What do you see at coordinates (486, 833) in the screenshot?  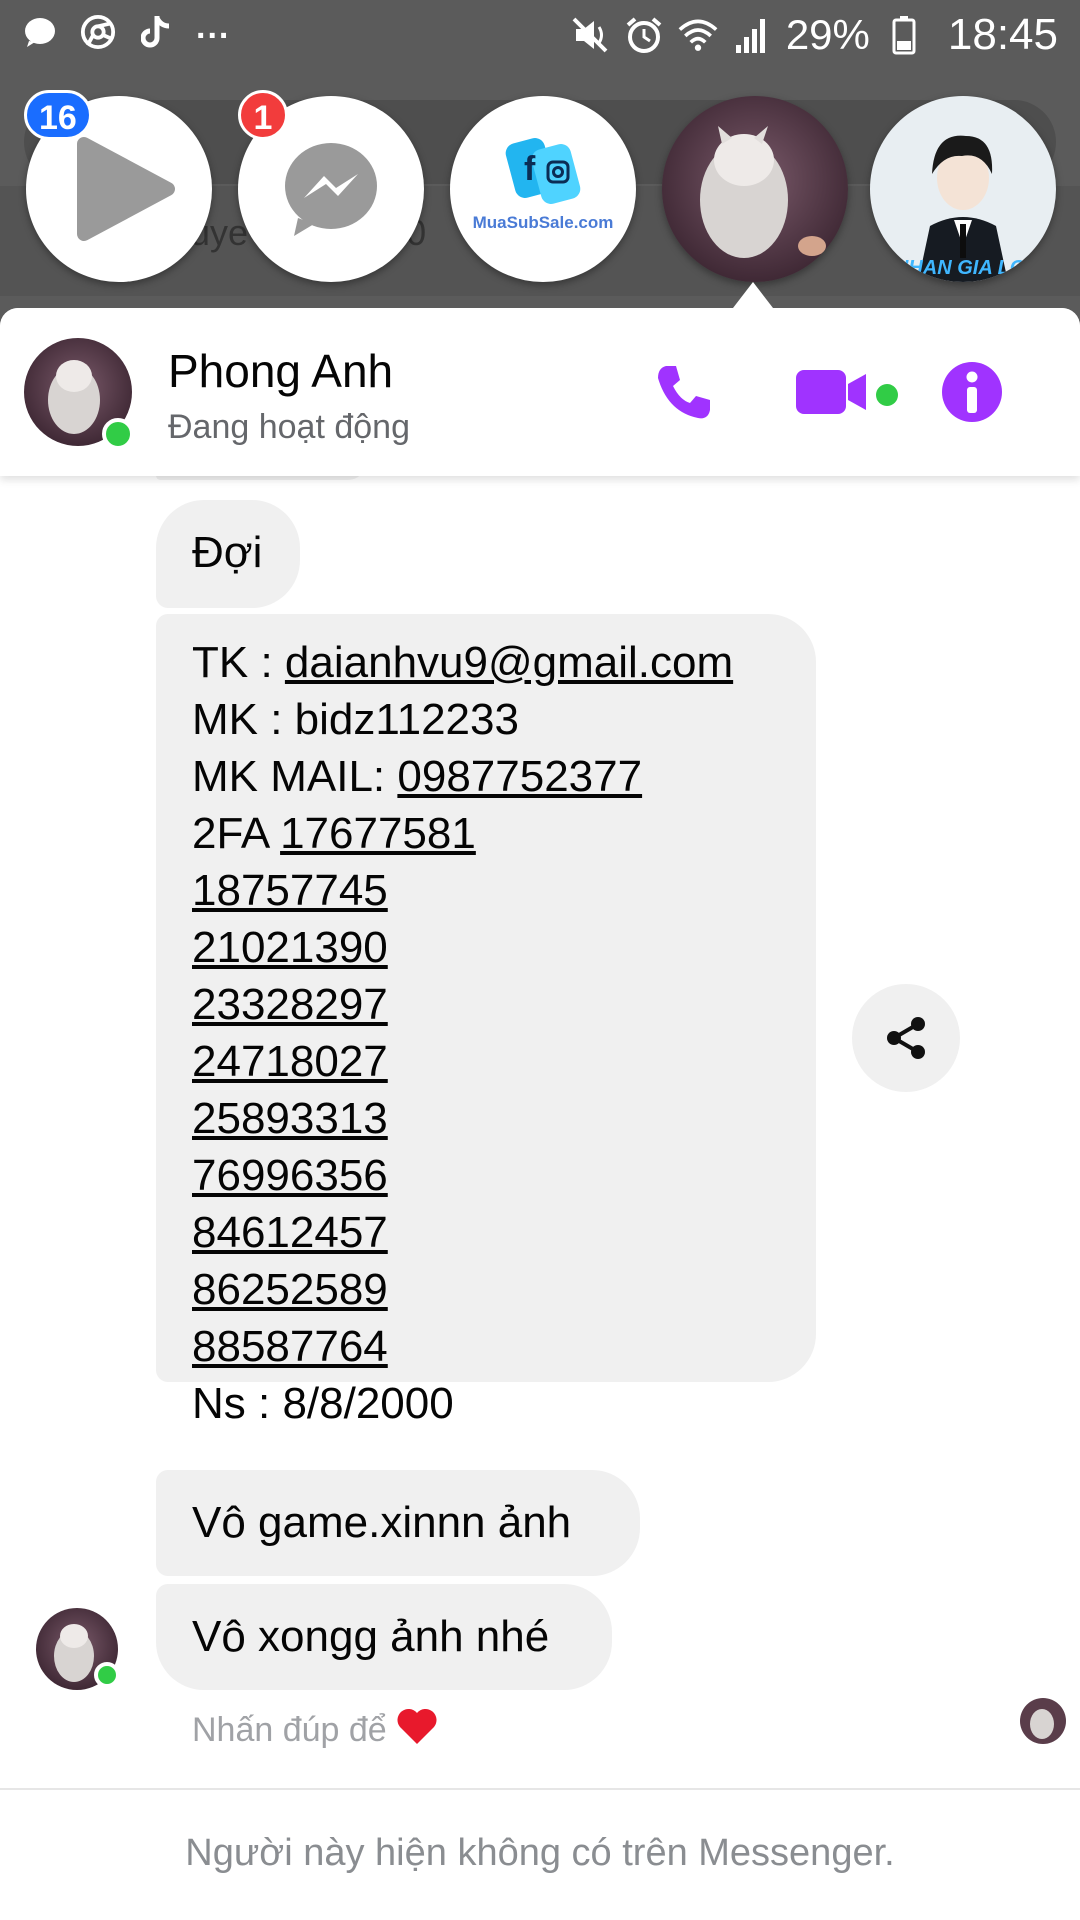 I see `credential-line: 2FA 17677581` at bounding box center [486, 833].